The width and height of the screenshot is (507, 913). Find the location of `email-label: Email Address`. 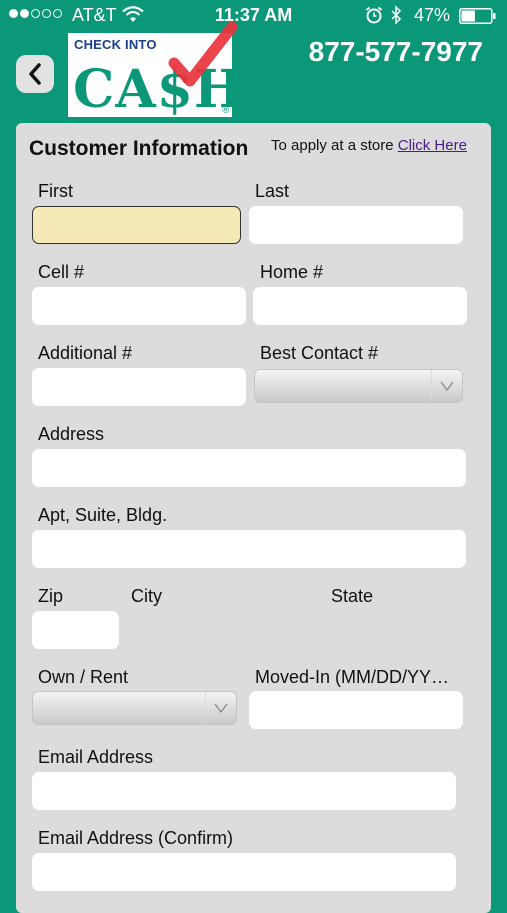

email-label: Email Address is located at coordinates (96, 757).